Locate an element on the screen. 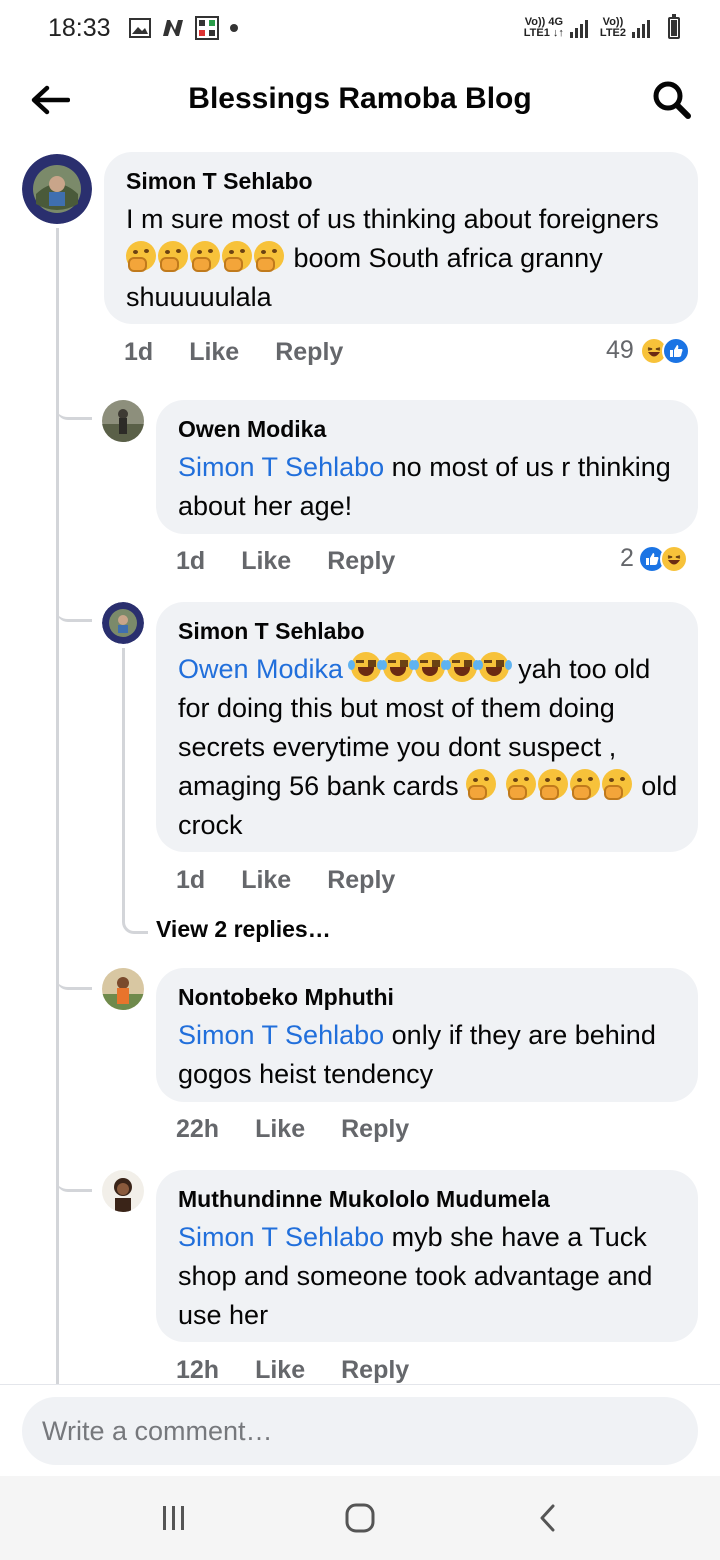 This screenshot has height=1560, width=720. home-button is located at coordinates (360, 1518).